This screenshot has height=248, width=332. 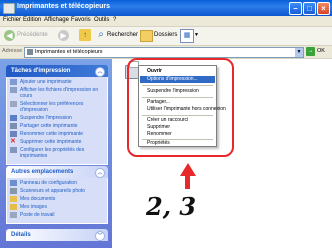 I want to click on menu-tools: Outils, so click(x=101, y=20).